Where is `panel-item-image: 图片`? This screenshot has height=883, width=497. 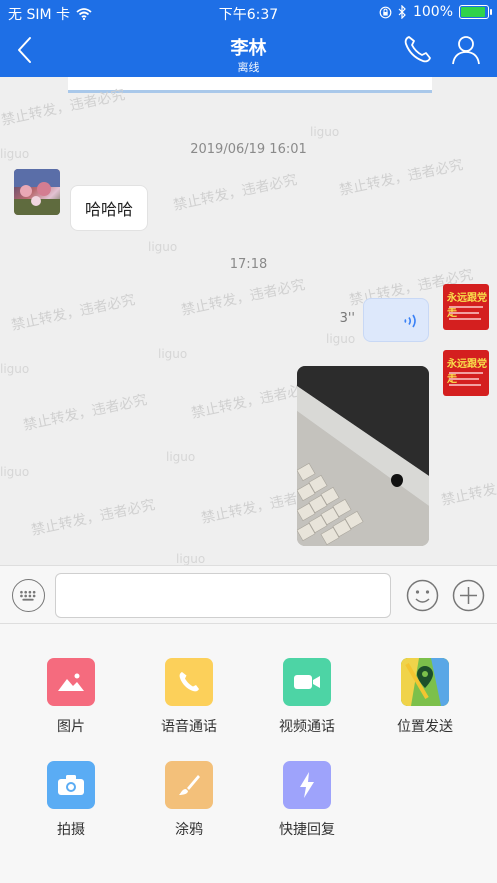 panel-item-image: 图片 is located at coordinates (71, 697).